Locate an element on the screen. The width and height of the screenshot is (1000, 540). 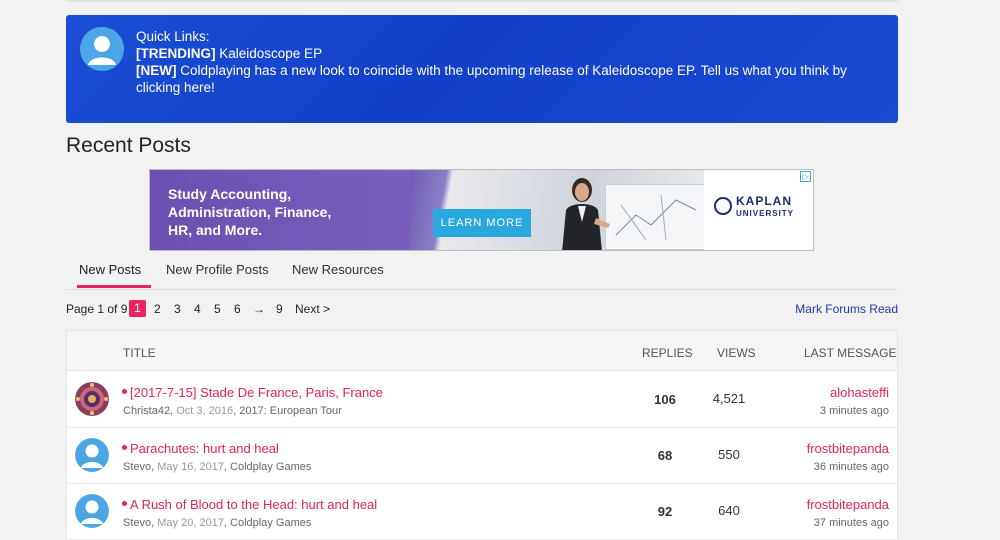
trending-link: [TRENDING] Kaleidoscope EP is located at coordinates (506, 53).